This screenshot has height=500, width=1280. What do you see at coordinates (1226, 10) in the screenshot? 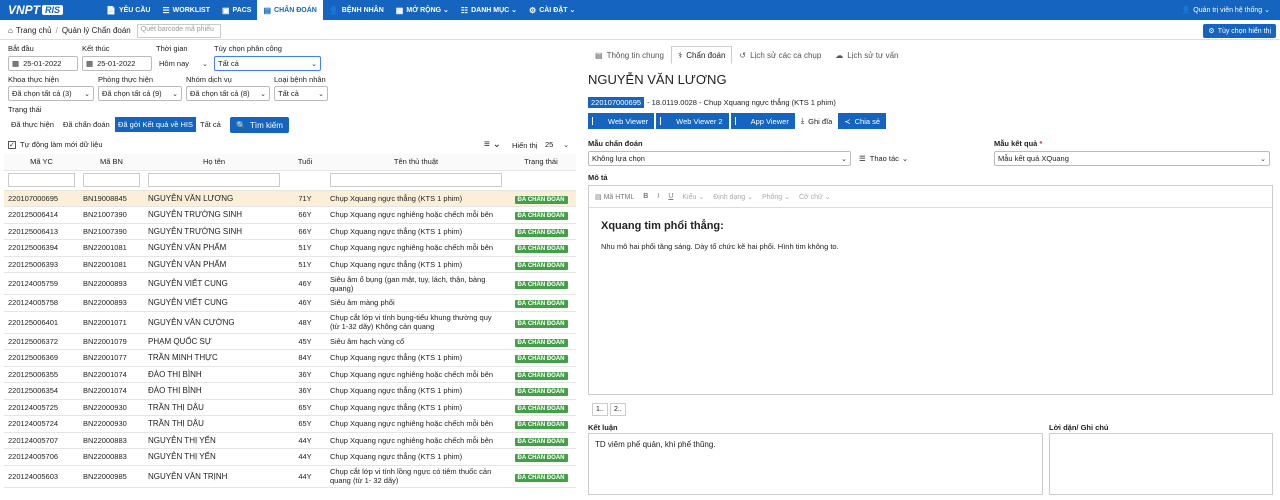
I see `user-menu: 👤 Quản trị viên hệ thống ⌄` at bounding box center [1226, 10].